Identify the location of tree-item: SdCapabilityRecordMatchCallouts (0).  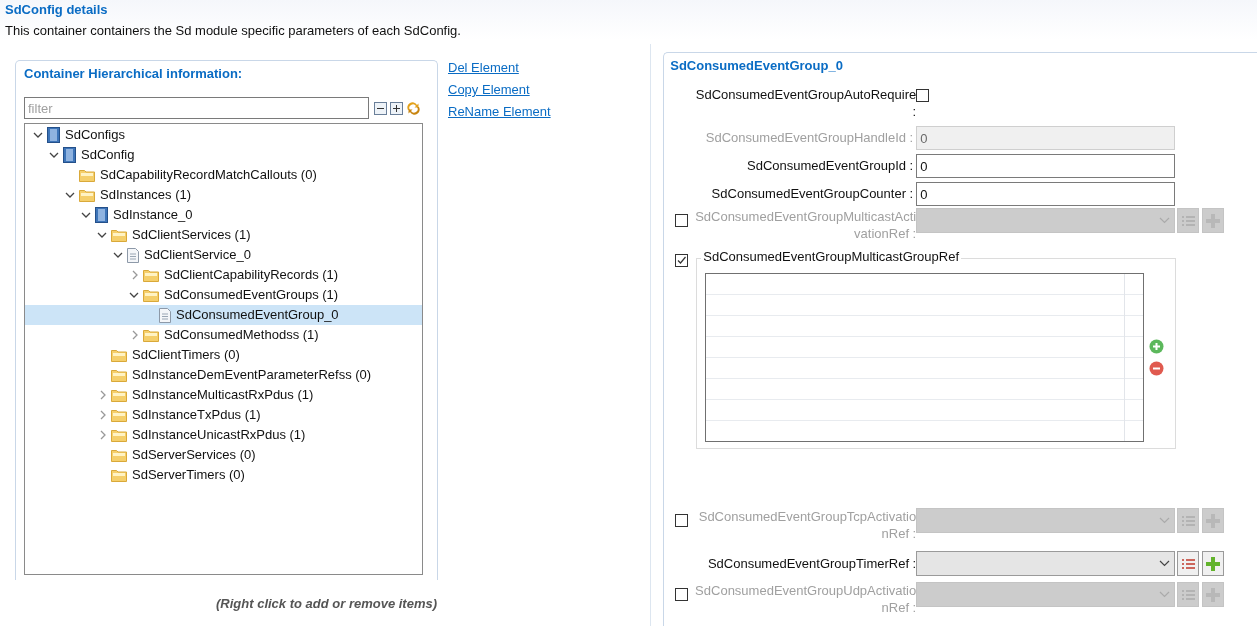
(208, 175).